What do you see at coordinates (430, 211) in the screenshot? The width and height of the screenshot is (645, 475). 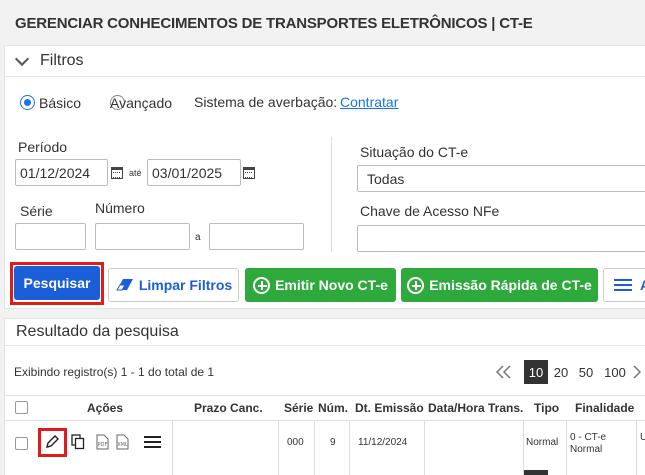 I see `chave-label: Chave de Acesso NFe` at bounding box center [430, 211].